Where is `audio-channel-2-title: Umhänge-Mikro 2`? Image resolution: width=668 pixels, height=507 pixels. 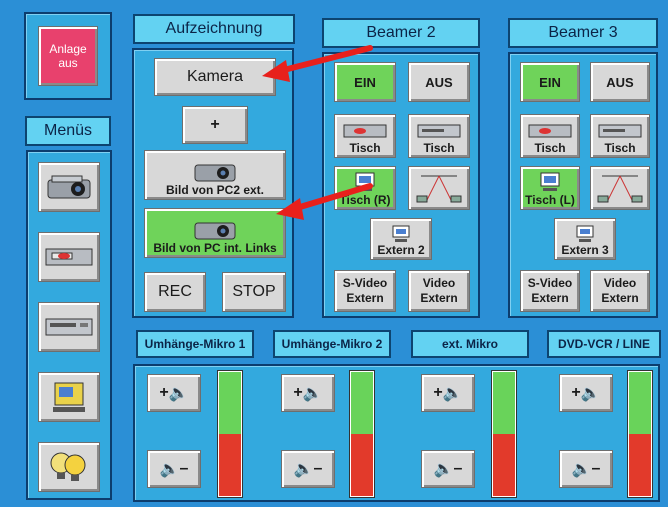 audio-channel-2-title: Umhänge-Mikro 2 is located at coordinates (332, 344).